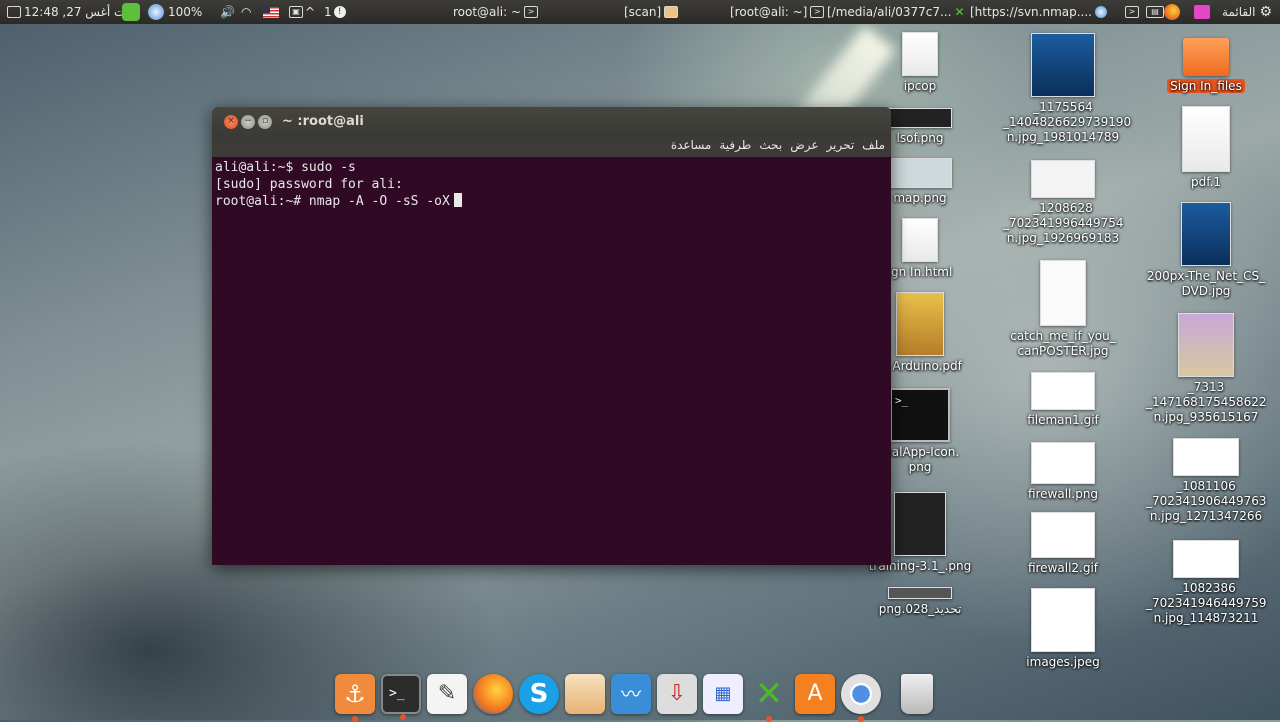 This screenshot has width=1280, height=722. What do you see at coordinates (75, 12) in the screenshot?
I see `clock-text: 12:48 ,27 ت أغس` at bounding box center [75, 12].